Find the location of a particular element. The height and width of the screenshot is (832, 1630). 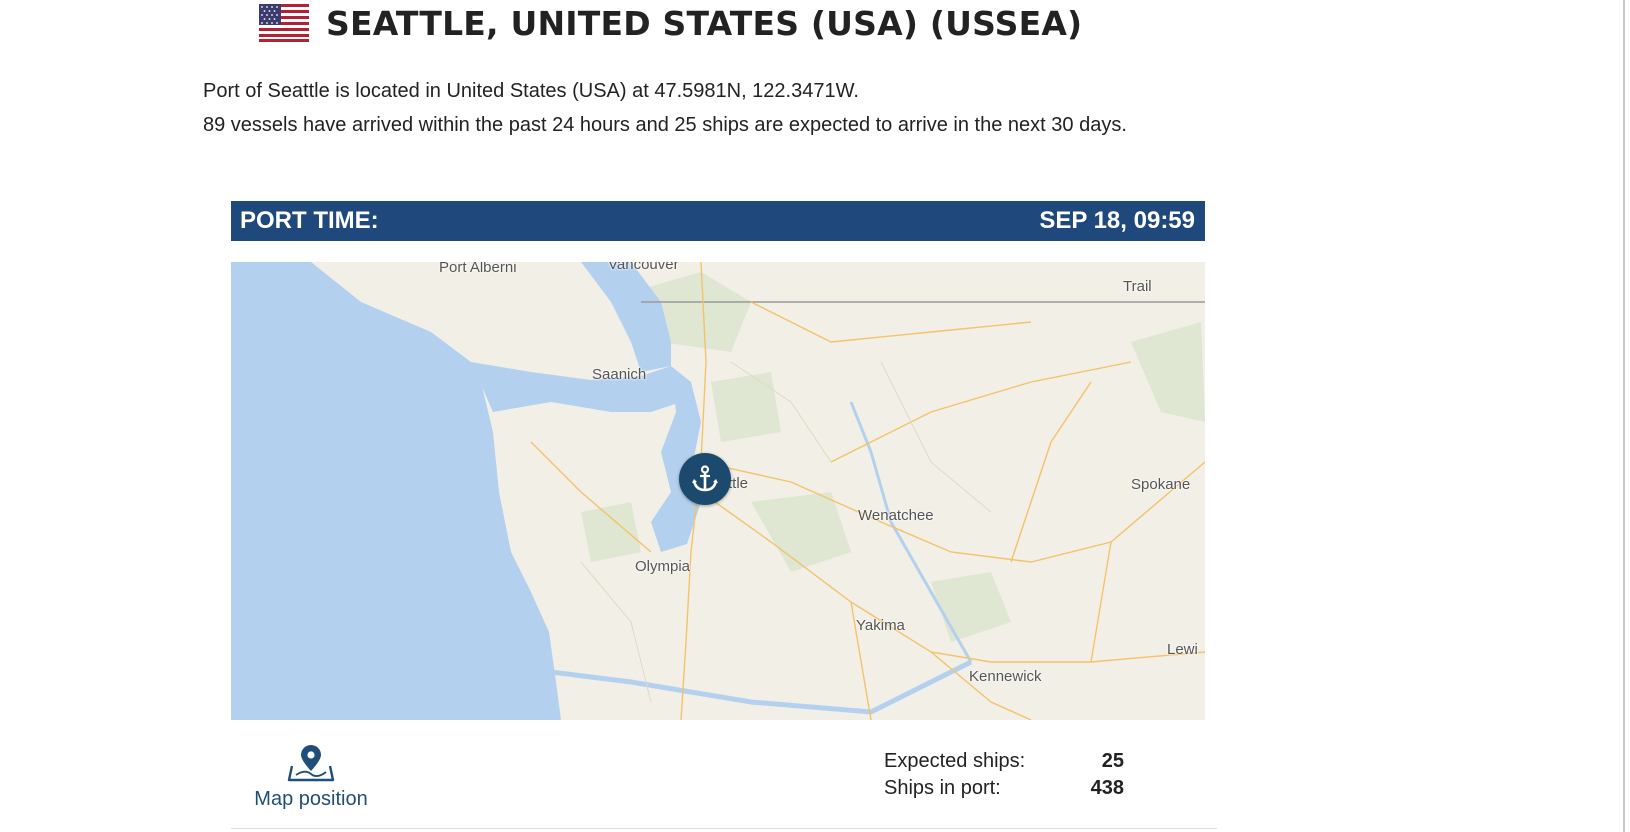

ships-in-port-row: Ships in port: 438 is located at coordinates (1004, 788).